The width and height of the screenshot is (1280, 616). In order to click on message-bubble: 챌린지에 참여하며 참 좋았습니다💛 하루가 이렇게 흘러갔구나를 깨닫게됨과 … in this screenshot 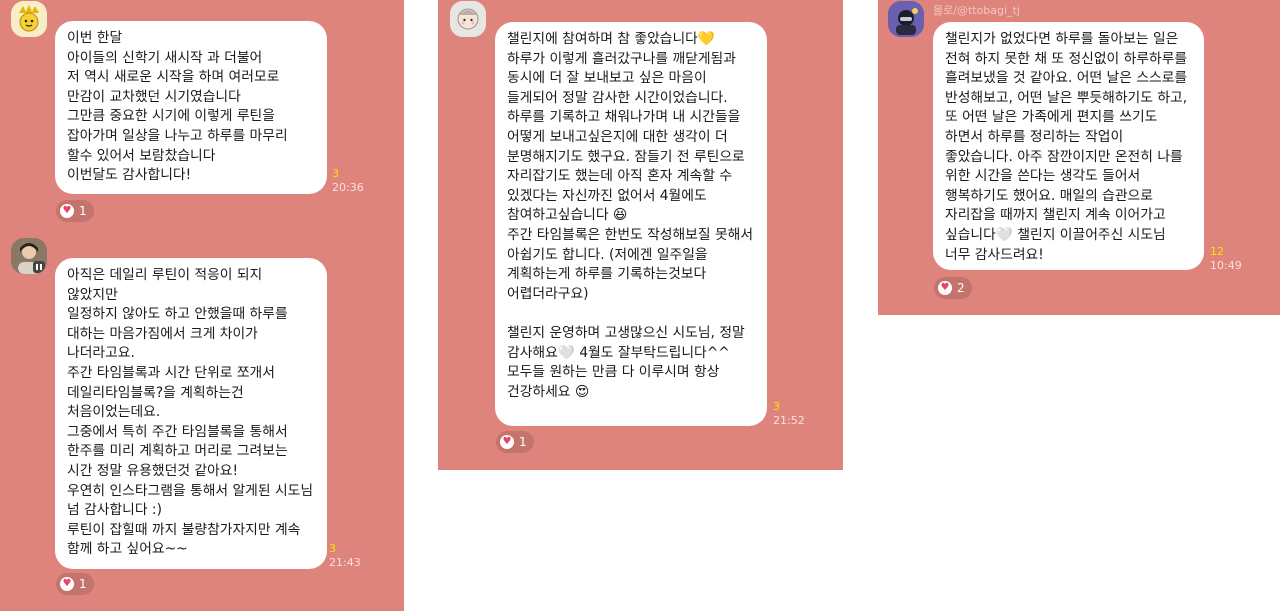, I will do `click(631, 224)`.